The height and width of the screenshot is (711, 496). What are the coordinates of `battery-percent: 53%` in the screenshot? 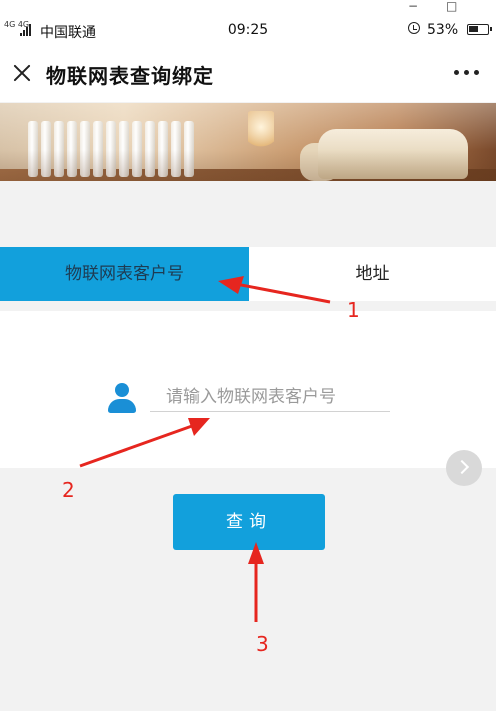 It's located at (443, 30).